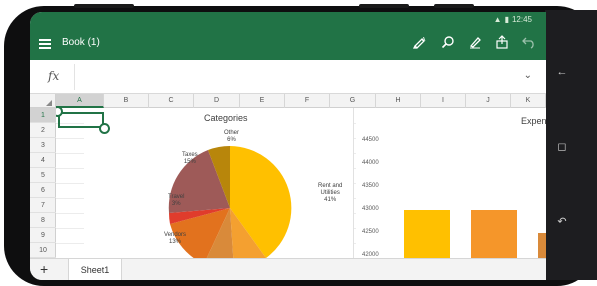  What do you see at coordinates (420, 43) in the screenshot?
I see `pen-icon: A` at bounding box center [420, 43].